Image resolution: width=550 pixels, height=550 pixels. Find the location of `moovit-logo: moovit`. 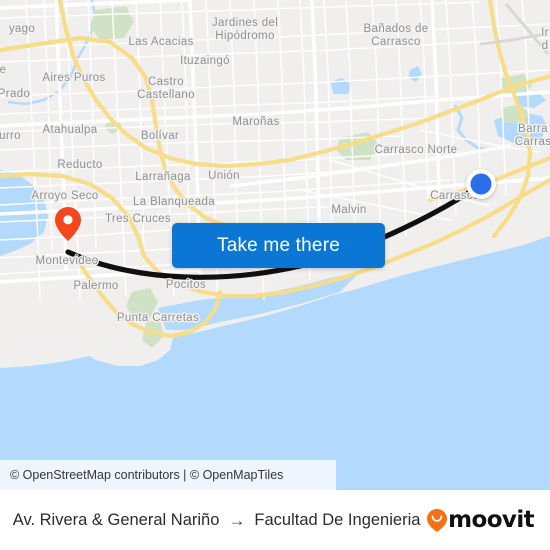

moovit-logo: moovit is located at coordinates (488, 520).